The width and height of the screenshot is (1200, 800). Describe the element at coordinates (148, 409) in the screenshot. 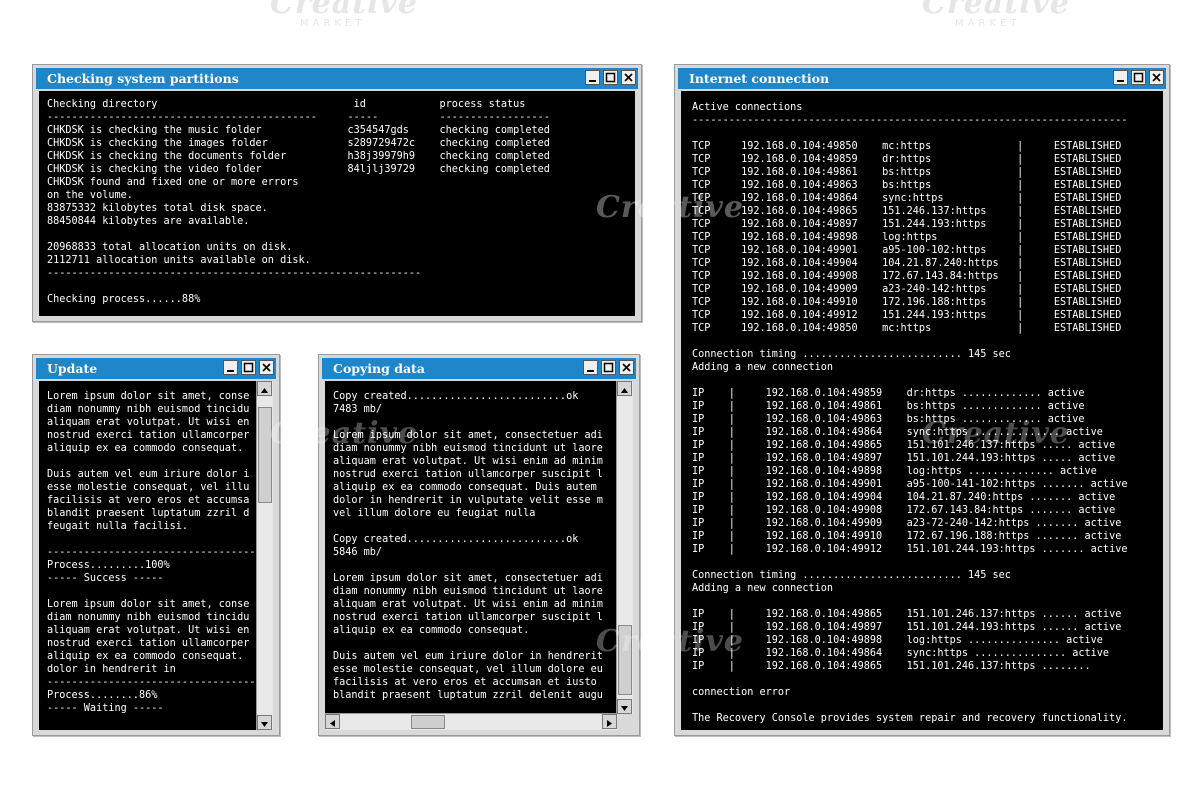

I see `console-line: diam nonummy nibh euismod tincidu` at that location.